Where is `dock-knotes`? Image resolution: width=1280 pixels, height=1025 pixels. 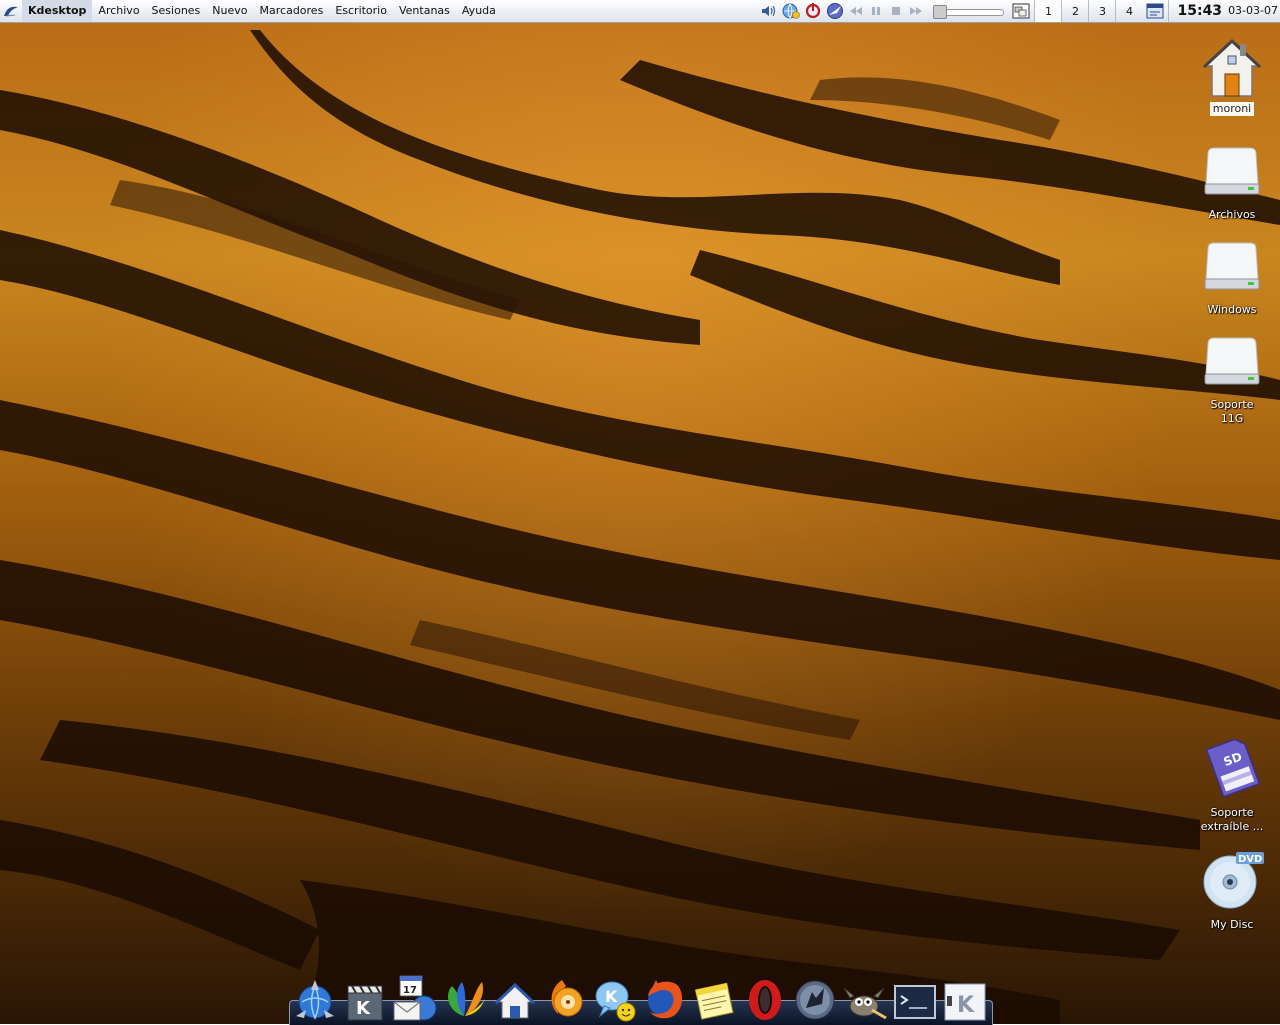
dock-knotes is located at coordinates (715, 998).